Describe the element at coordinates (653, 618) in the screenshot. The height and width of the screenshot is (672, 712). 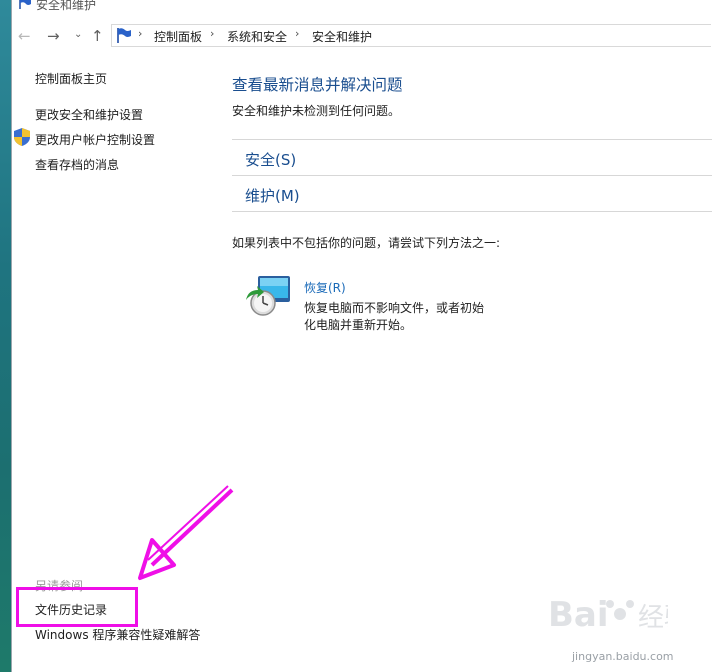
I see `svg-text: 经验` at that location.